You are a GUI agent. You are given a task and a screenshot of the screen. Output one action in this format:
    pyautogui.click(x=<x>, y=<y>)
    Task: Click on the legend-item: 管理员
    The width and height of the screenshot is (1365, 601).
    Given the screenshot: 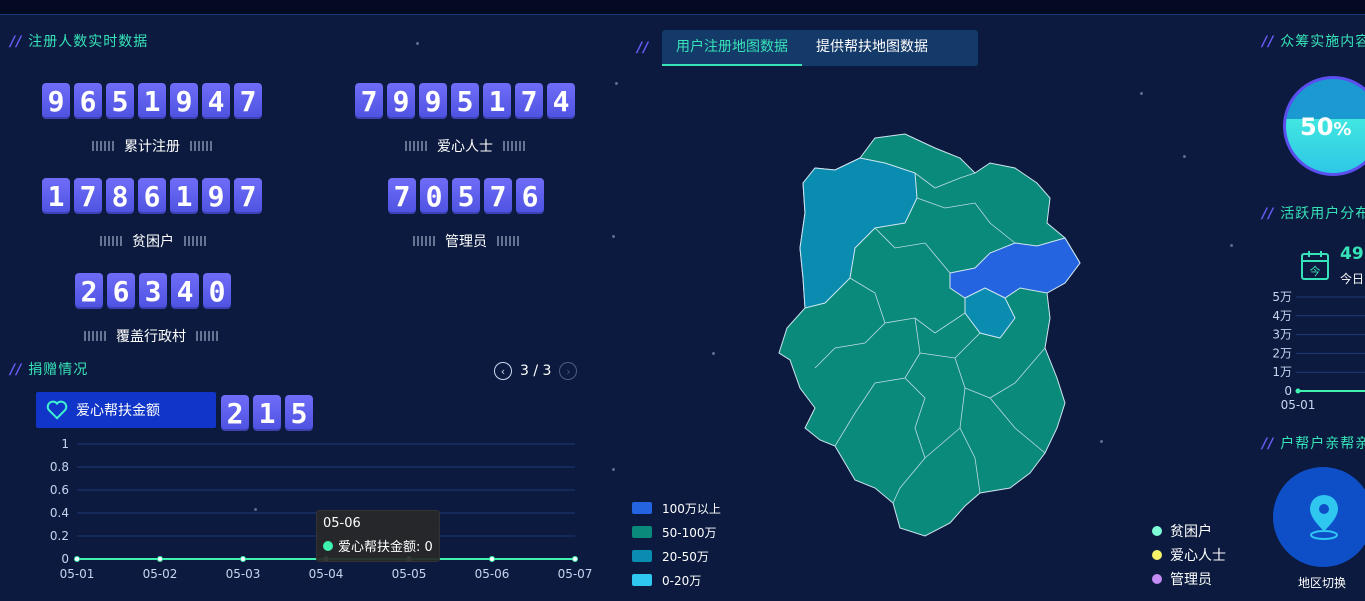 What is the action you would take?
    pyautogui.click(x=1189, y=579)
    